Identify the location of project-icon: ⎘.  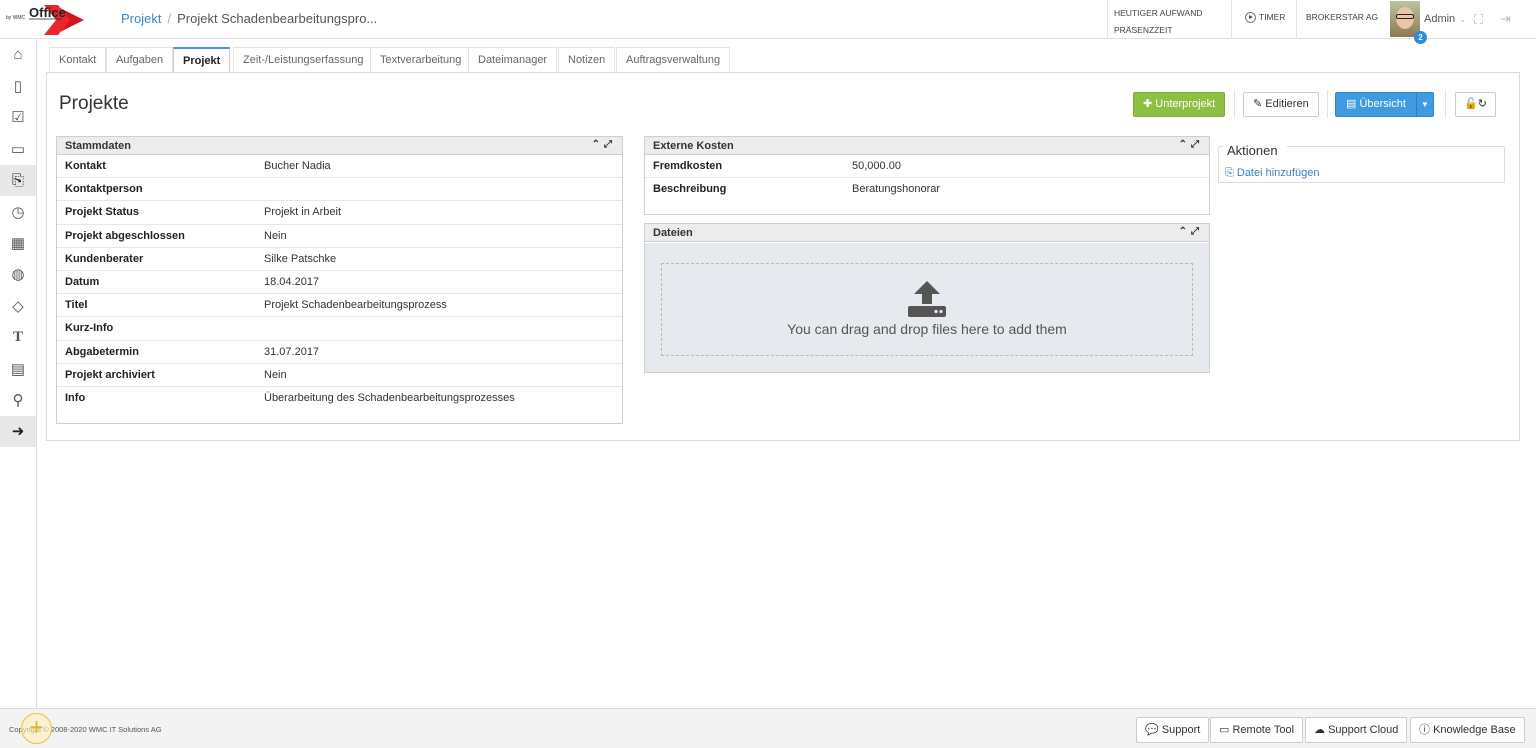
(18, 180).